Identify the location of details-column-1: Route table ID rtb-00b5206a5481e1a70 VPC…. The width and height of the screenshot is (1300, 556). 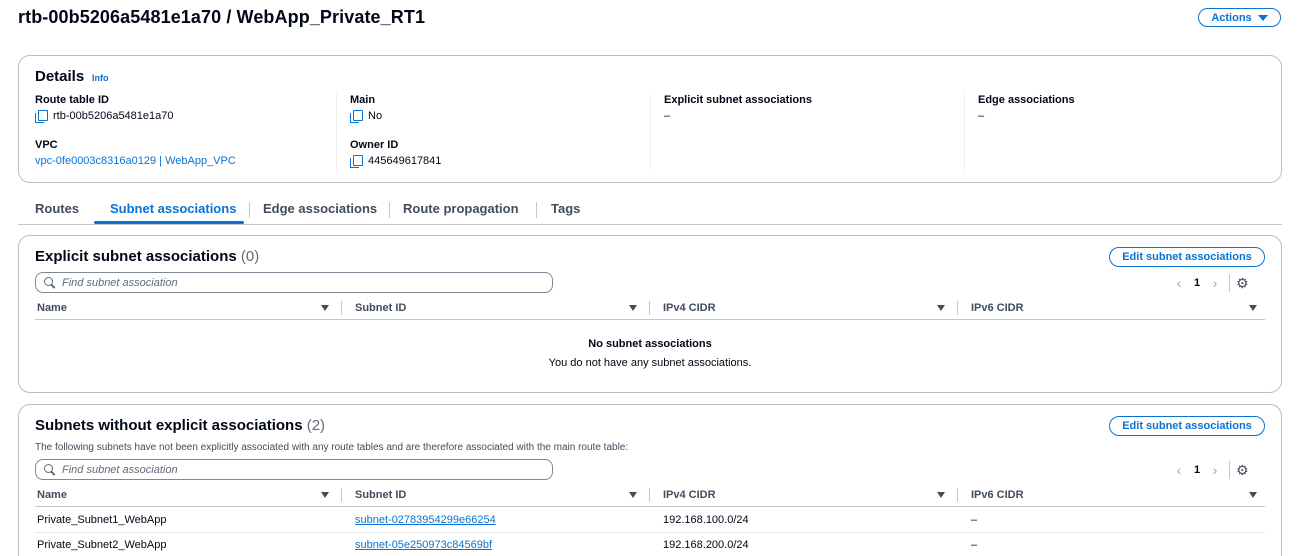
(135, 130).